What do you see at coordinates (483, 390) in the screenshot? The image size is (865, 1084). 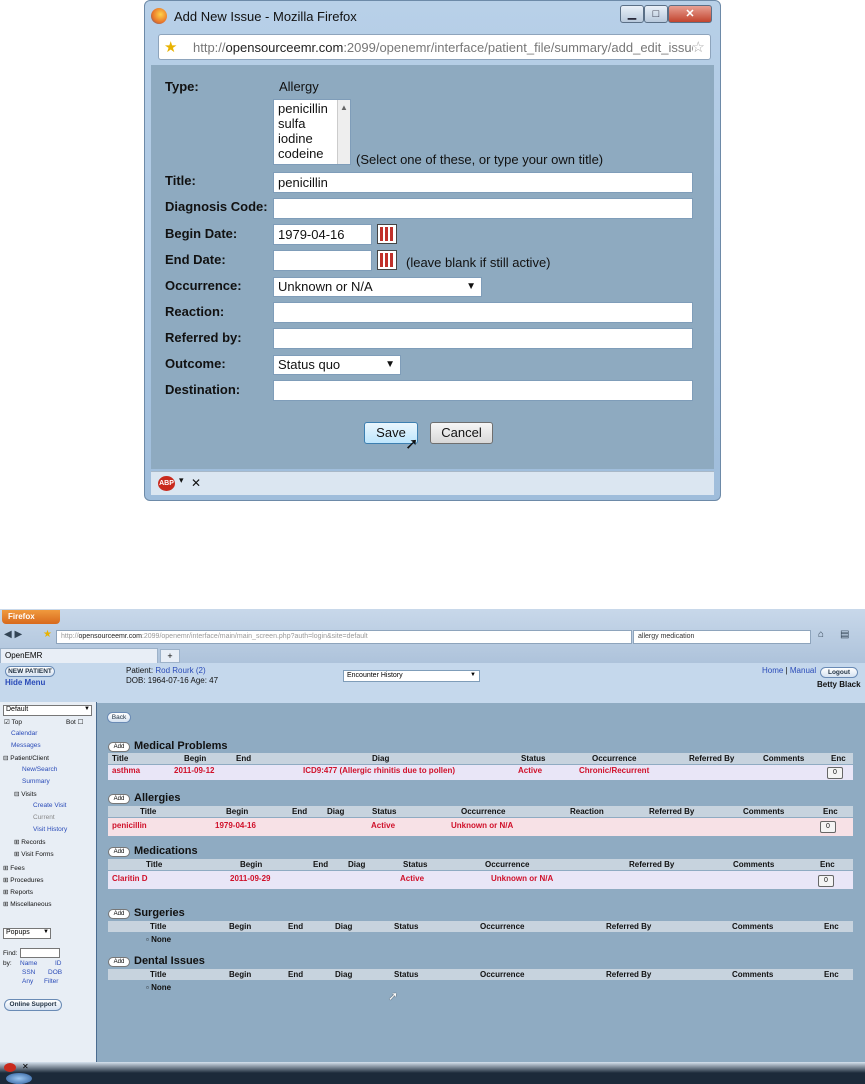 I see `destination-input` at bounding box center [483, 390].